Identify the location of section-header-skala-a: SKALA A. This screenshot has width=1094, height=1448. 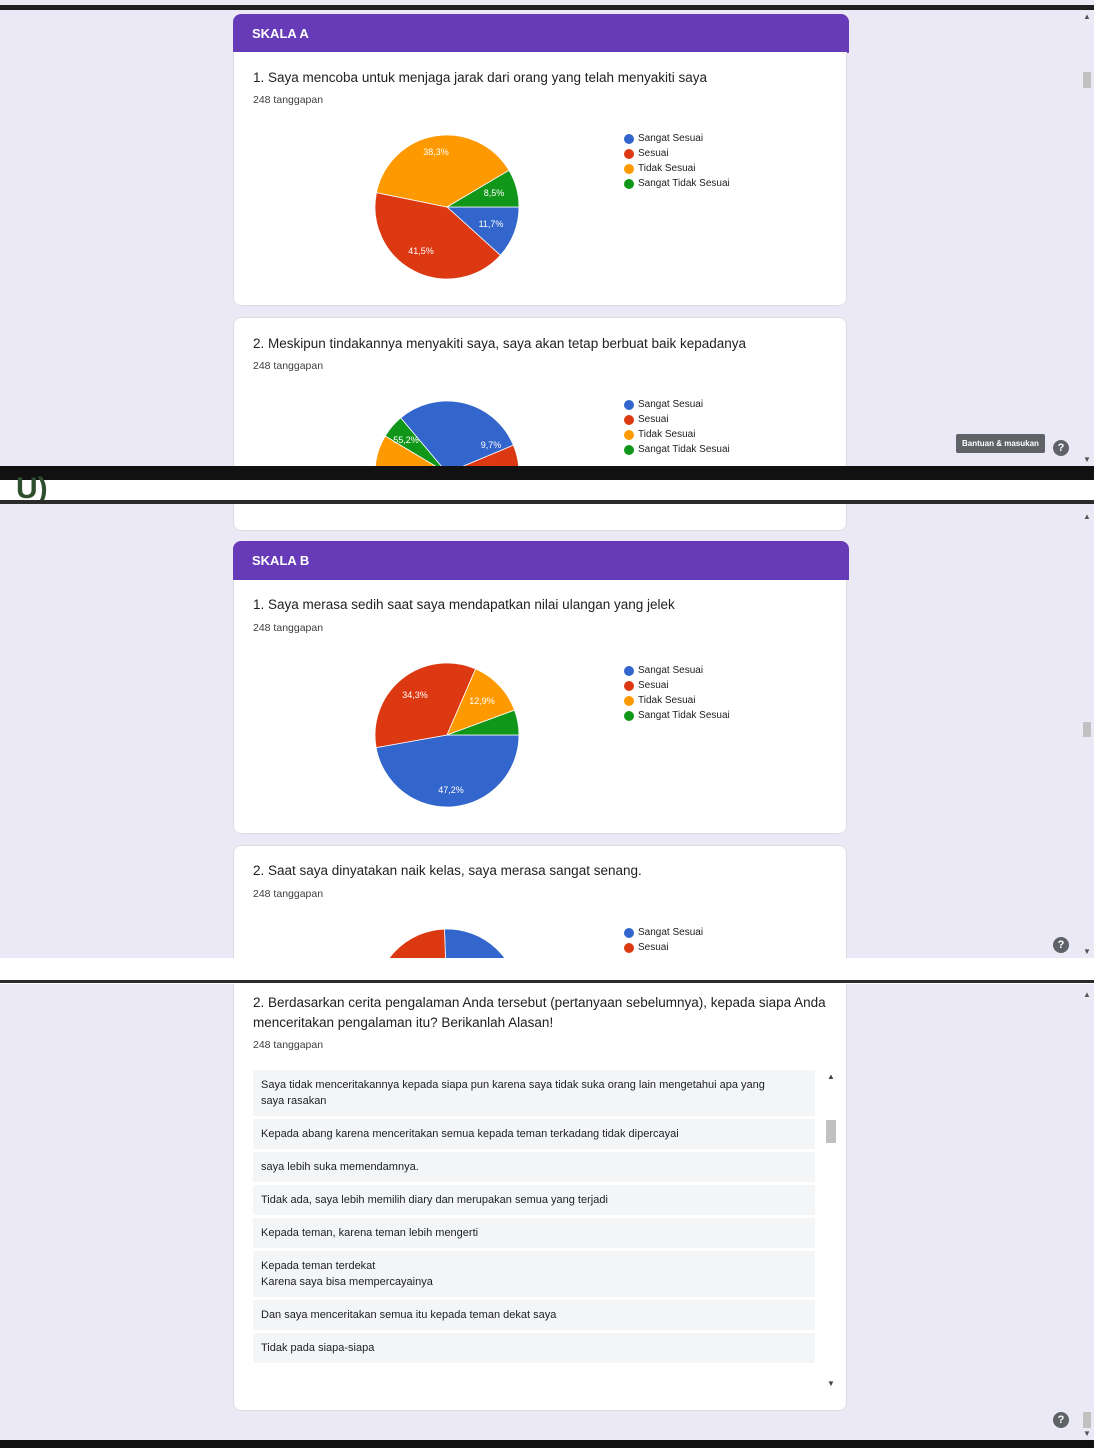
(541, 33).